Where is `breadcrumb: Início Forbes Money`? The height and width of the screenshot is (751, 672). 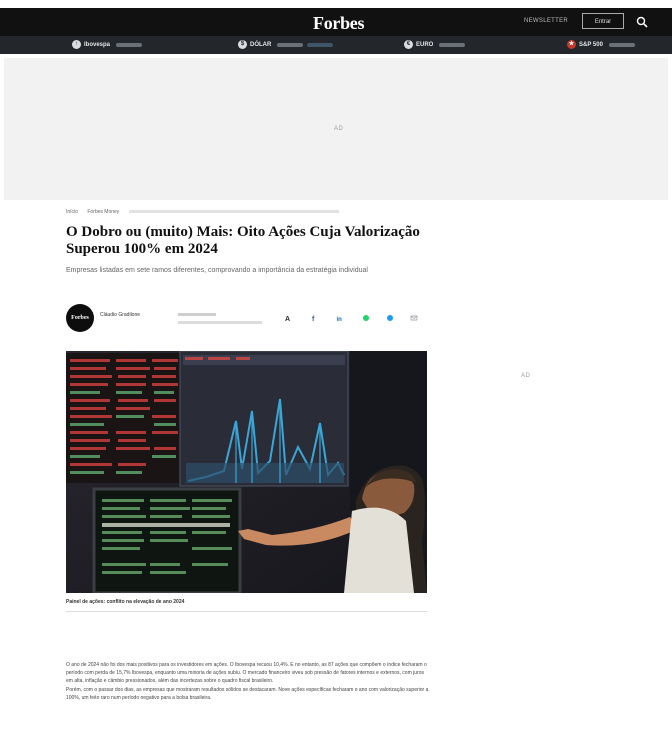 breadcrumb: Início Forbes Money is located at coordinates (206, 212).